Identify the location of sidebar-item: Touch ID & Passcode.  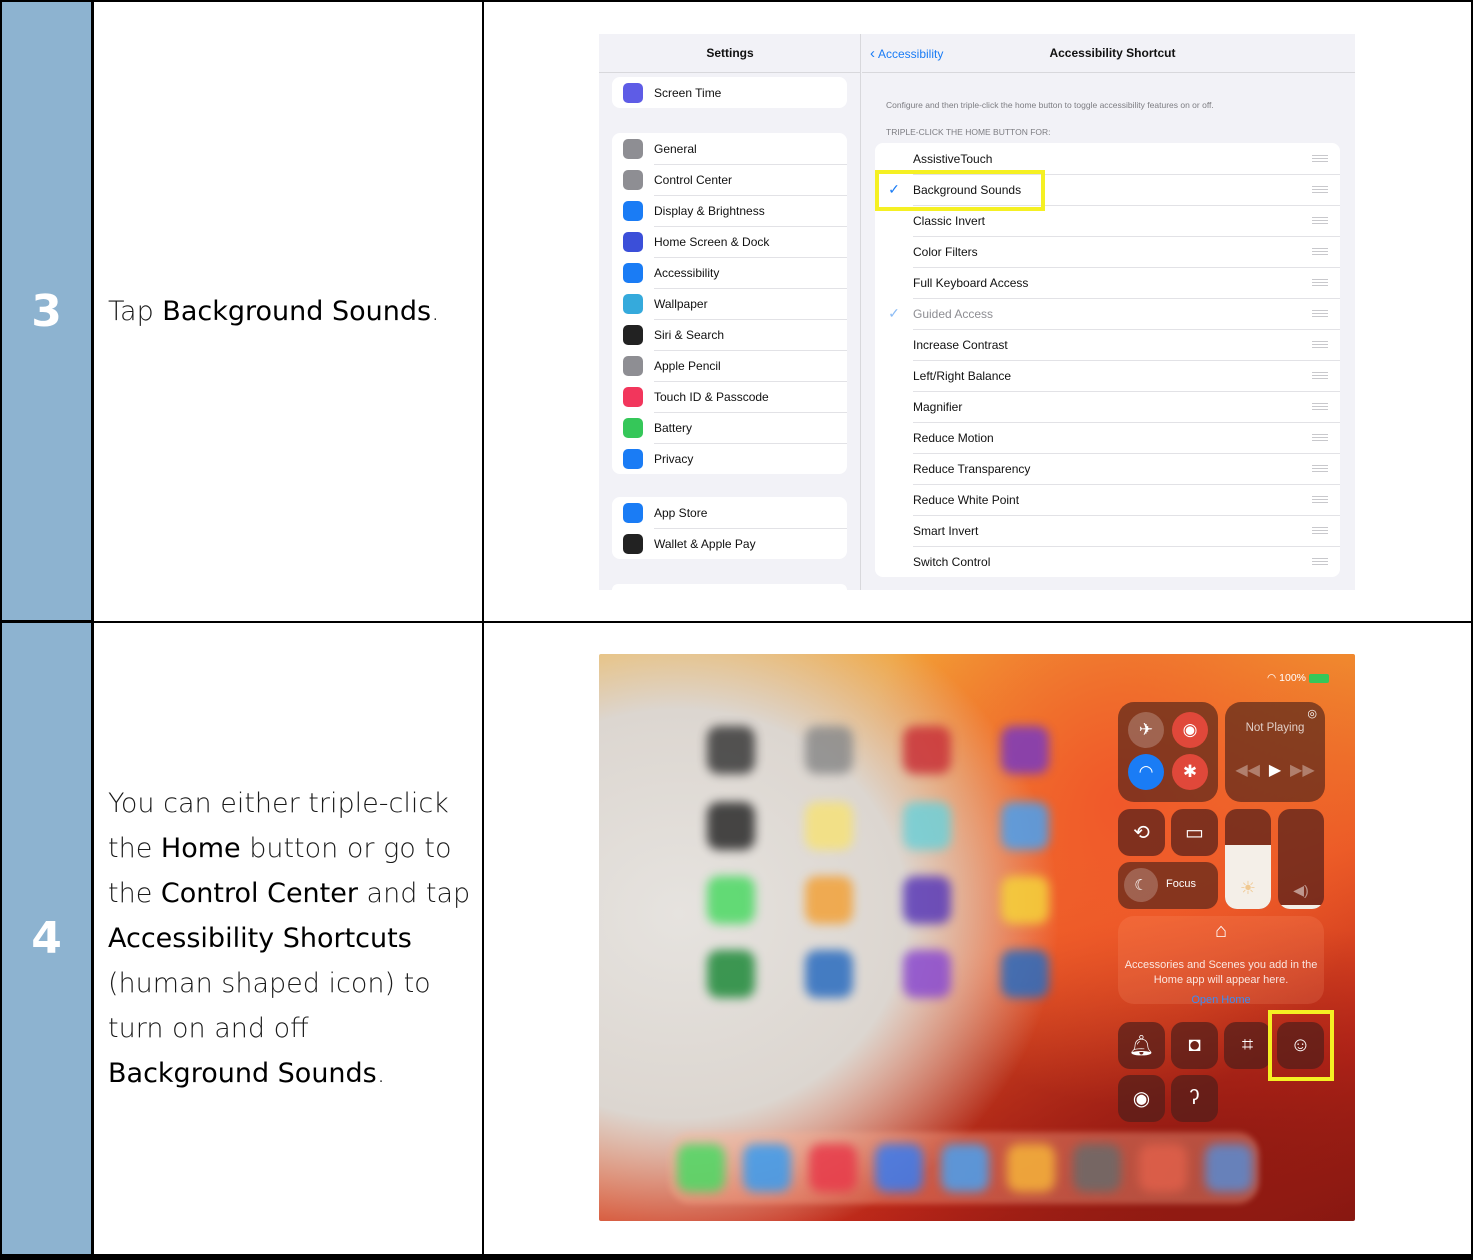
(729, 396).